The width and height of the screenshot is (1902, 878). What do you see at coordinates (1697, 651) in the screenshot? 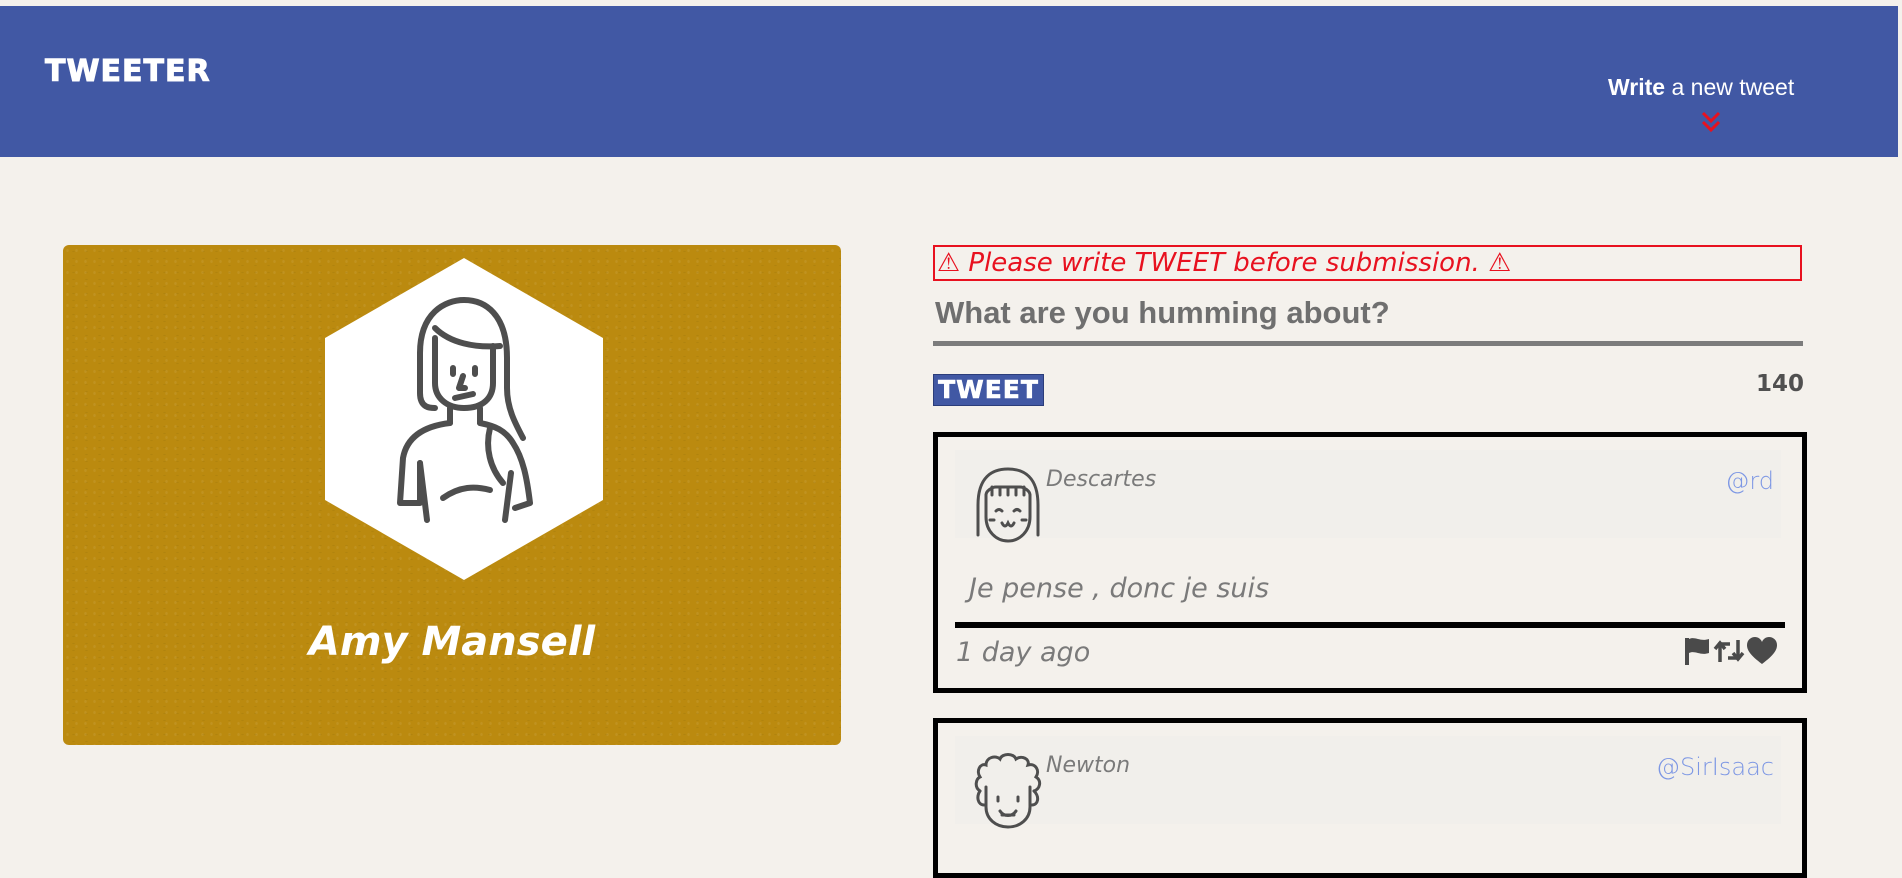
I see `flag-icon` at bounding box center [1697, 651].